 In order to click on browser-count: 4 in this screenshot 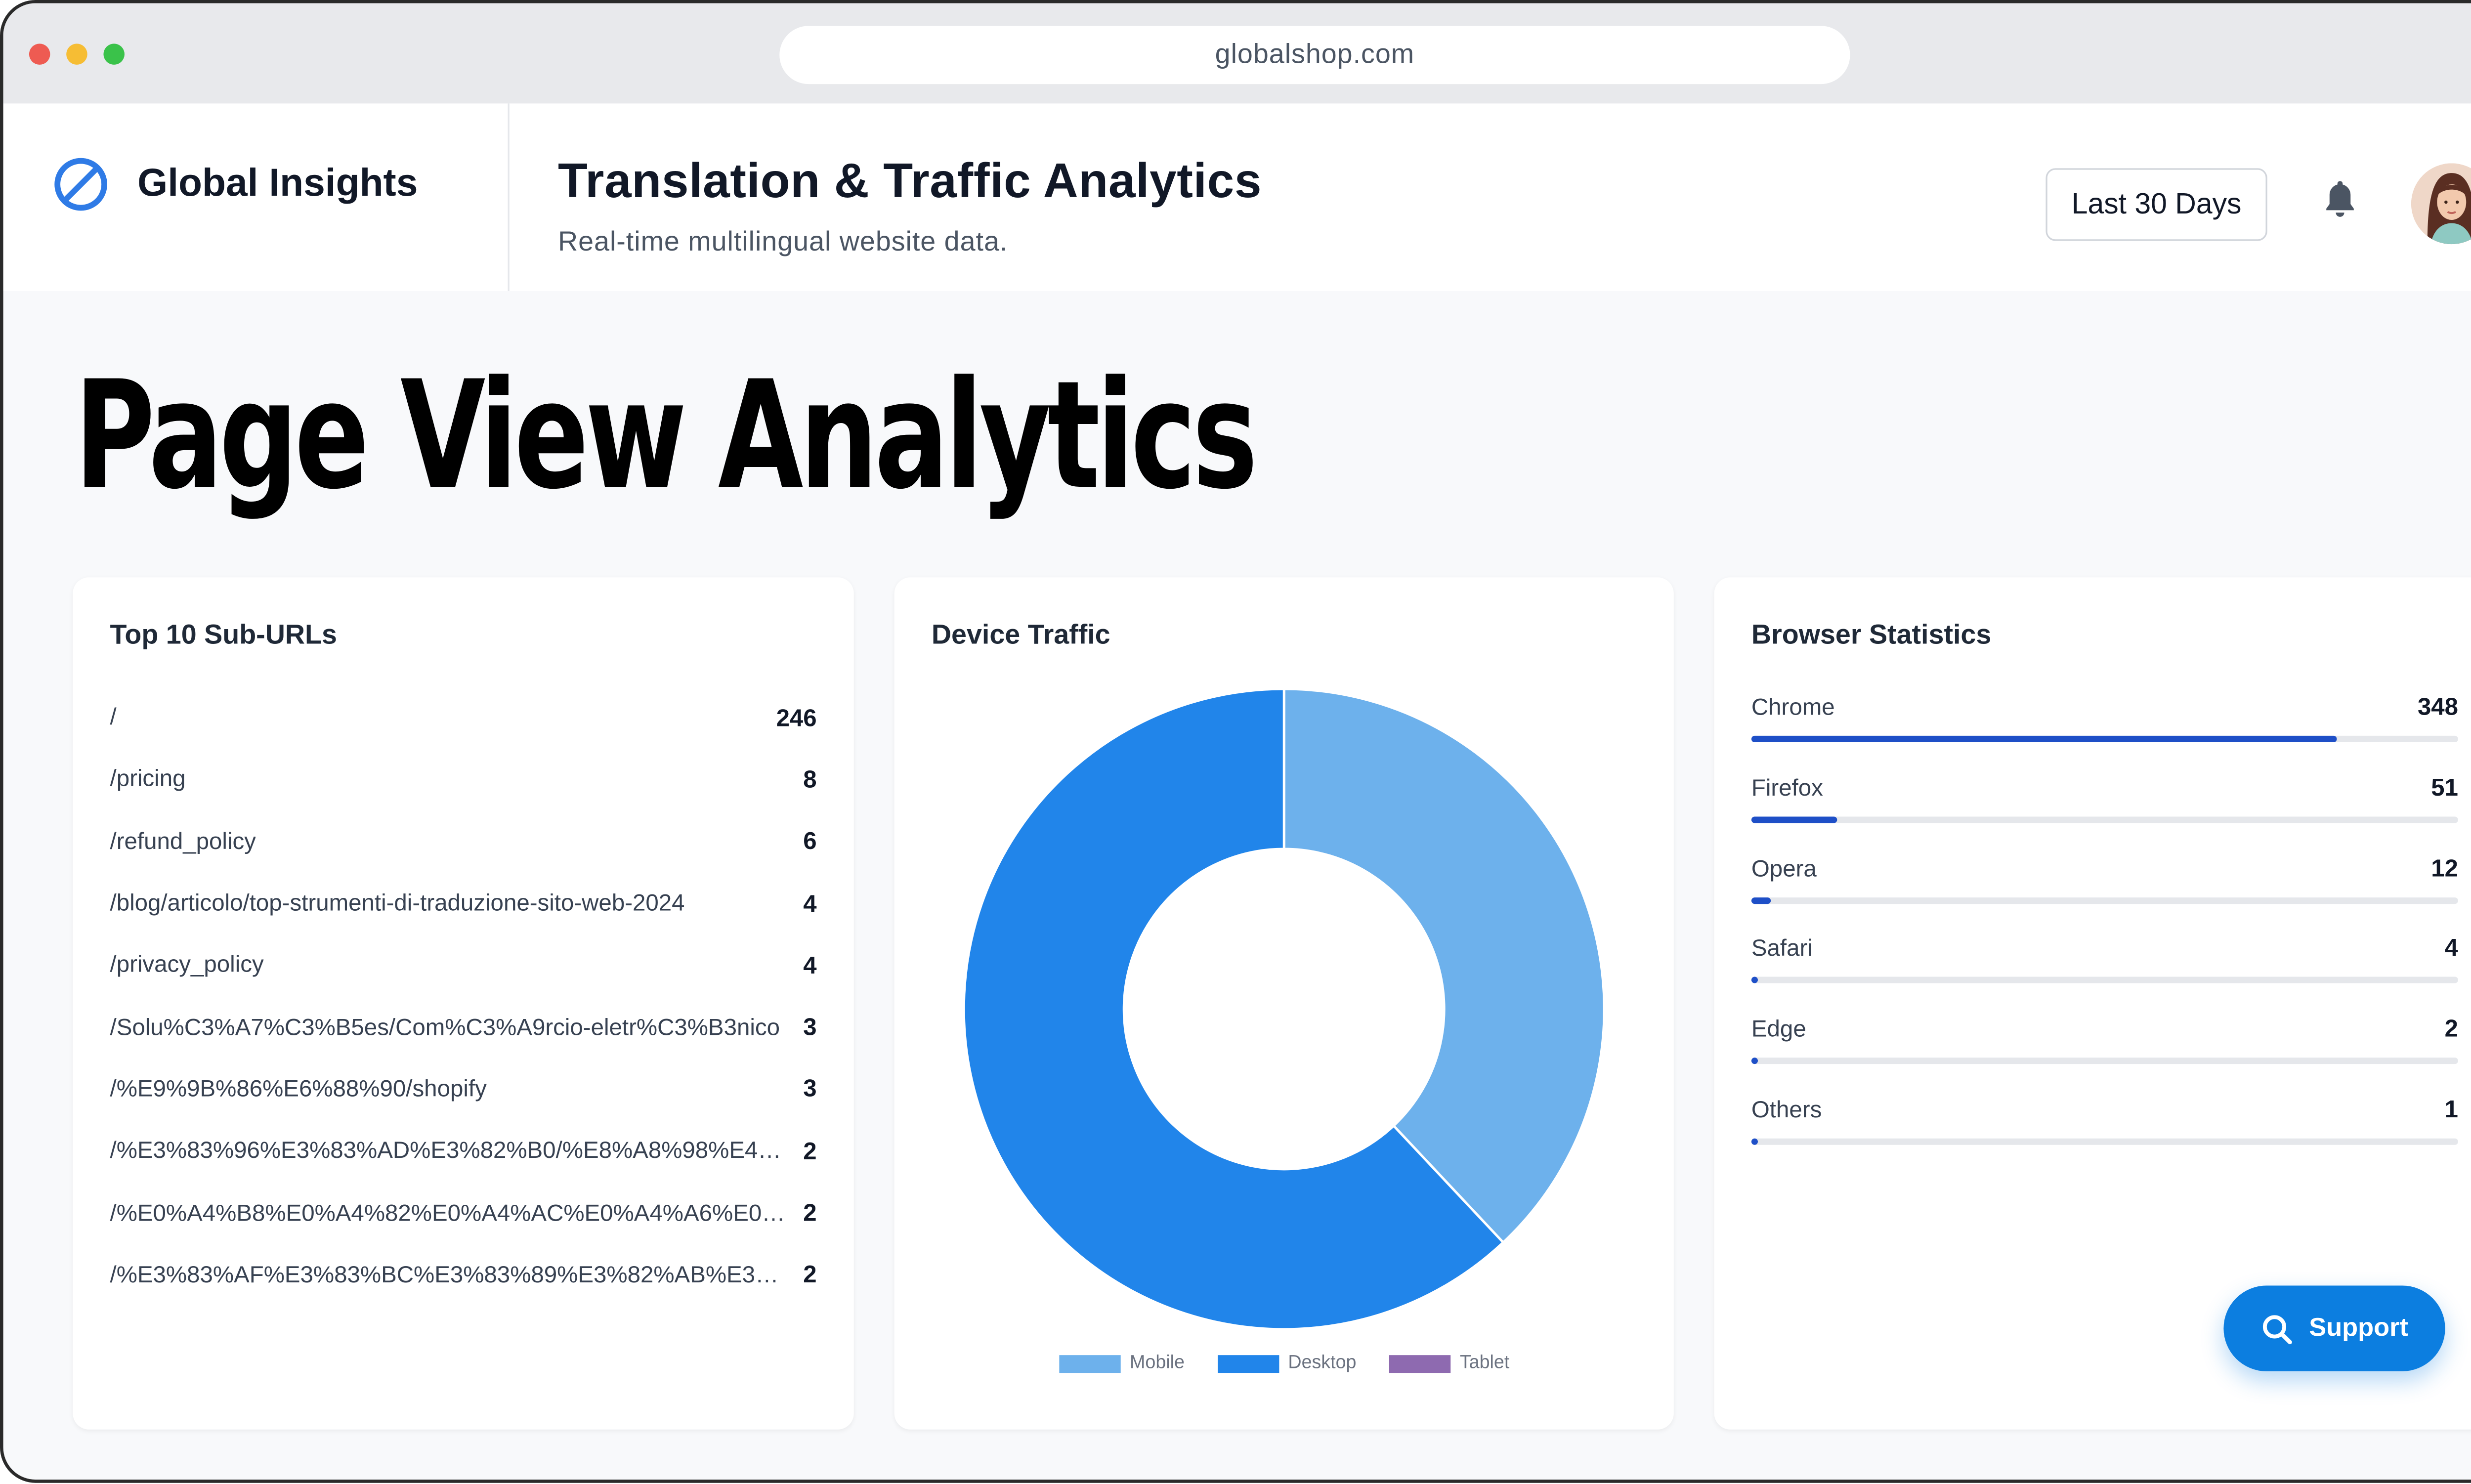, I will do `click(2451, 949)`.